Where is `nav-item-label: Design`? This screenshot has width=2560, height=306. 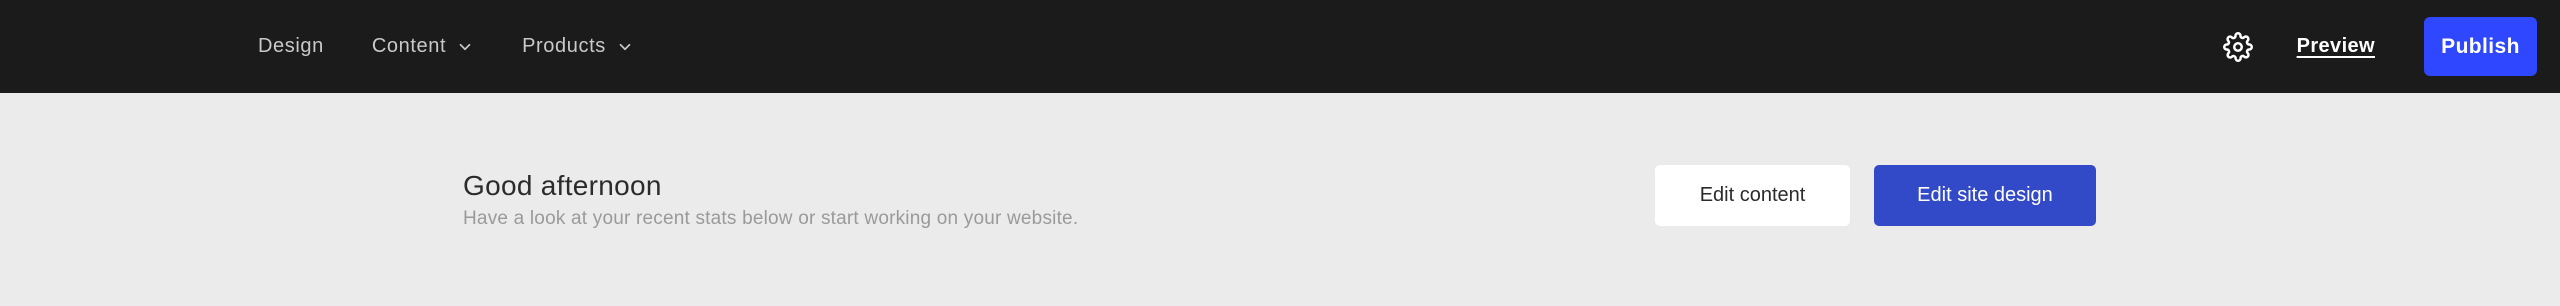
nav-item-label: Design is located at coordinates (291, 46).